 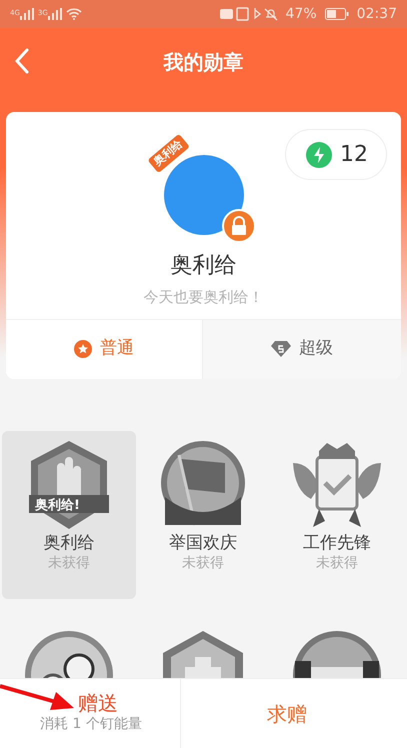 I want to click on badge-tile: 工作先锋 未获得, so click(x=337, y=514).